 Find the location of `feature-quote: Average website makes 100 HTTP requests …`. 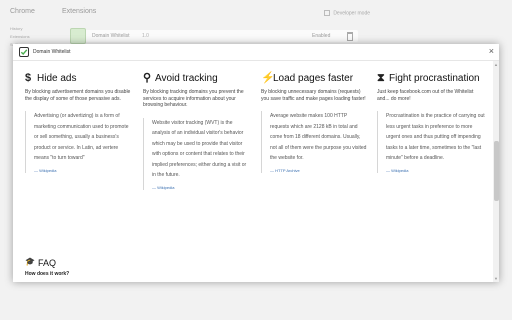

feature-quote: Average website makes 100 HTTP requests … is located at coordinates (314, 142).